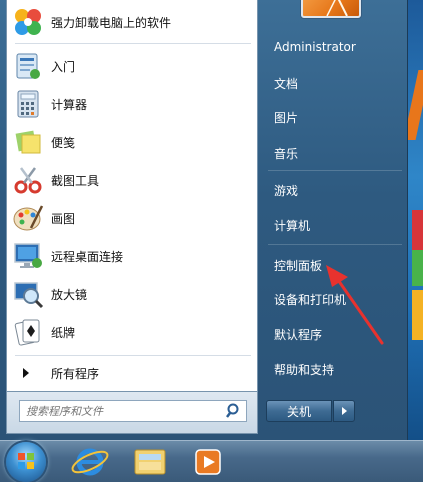  I want to click on right-item-label: 音乐, so click(286, 153).